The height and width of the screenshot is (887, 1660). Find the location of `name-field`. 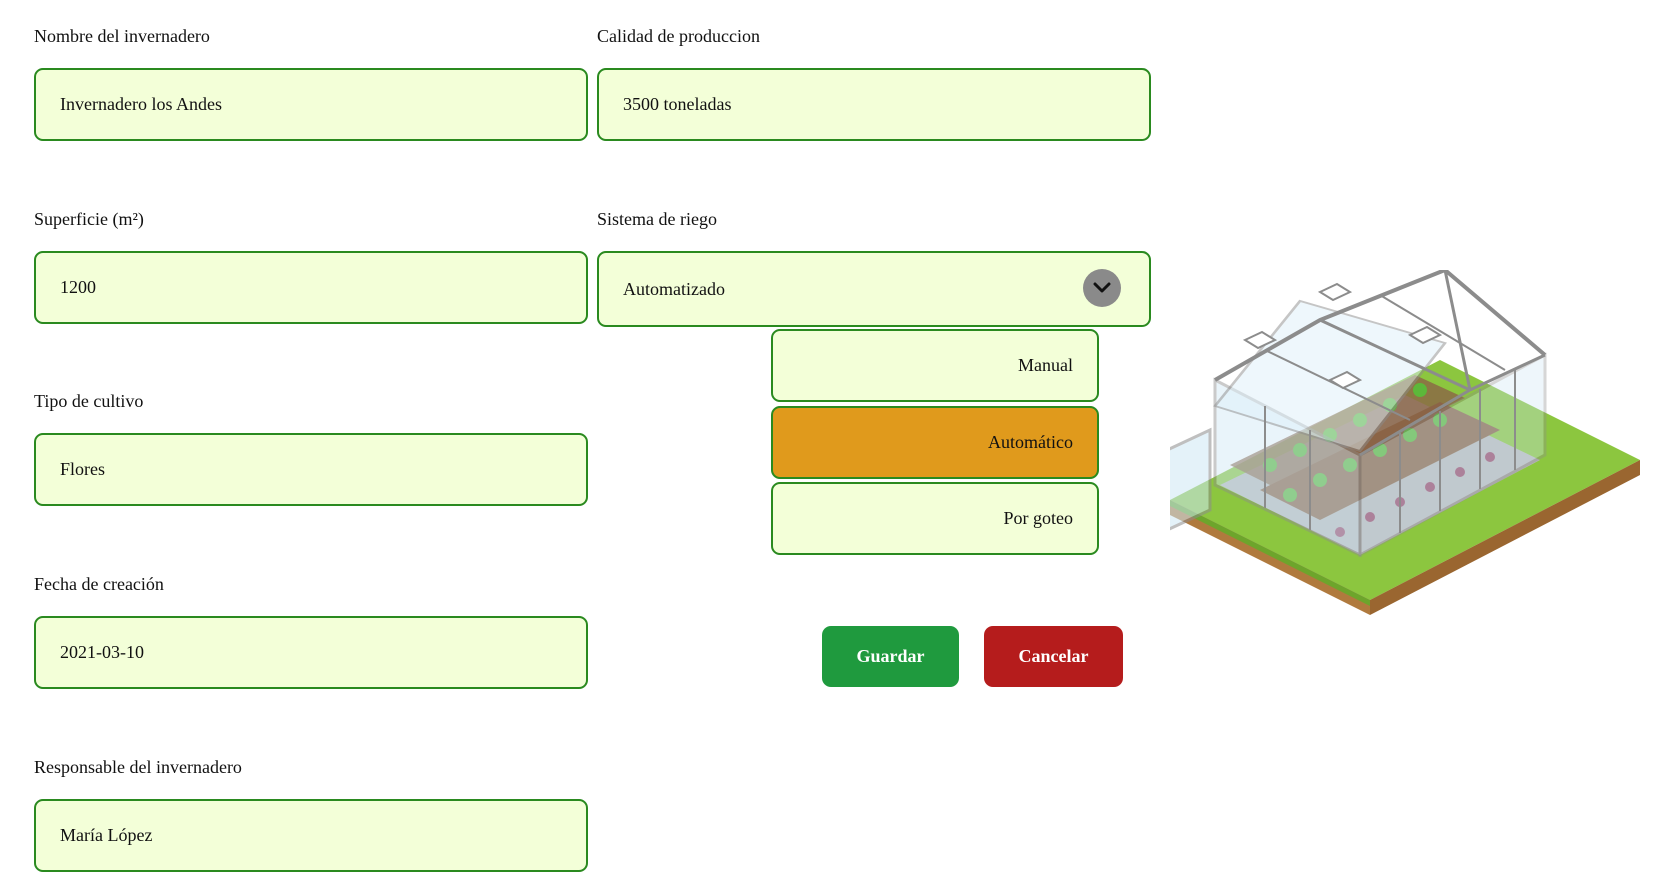

name-field is located at coordinates (311, 104).